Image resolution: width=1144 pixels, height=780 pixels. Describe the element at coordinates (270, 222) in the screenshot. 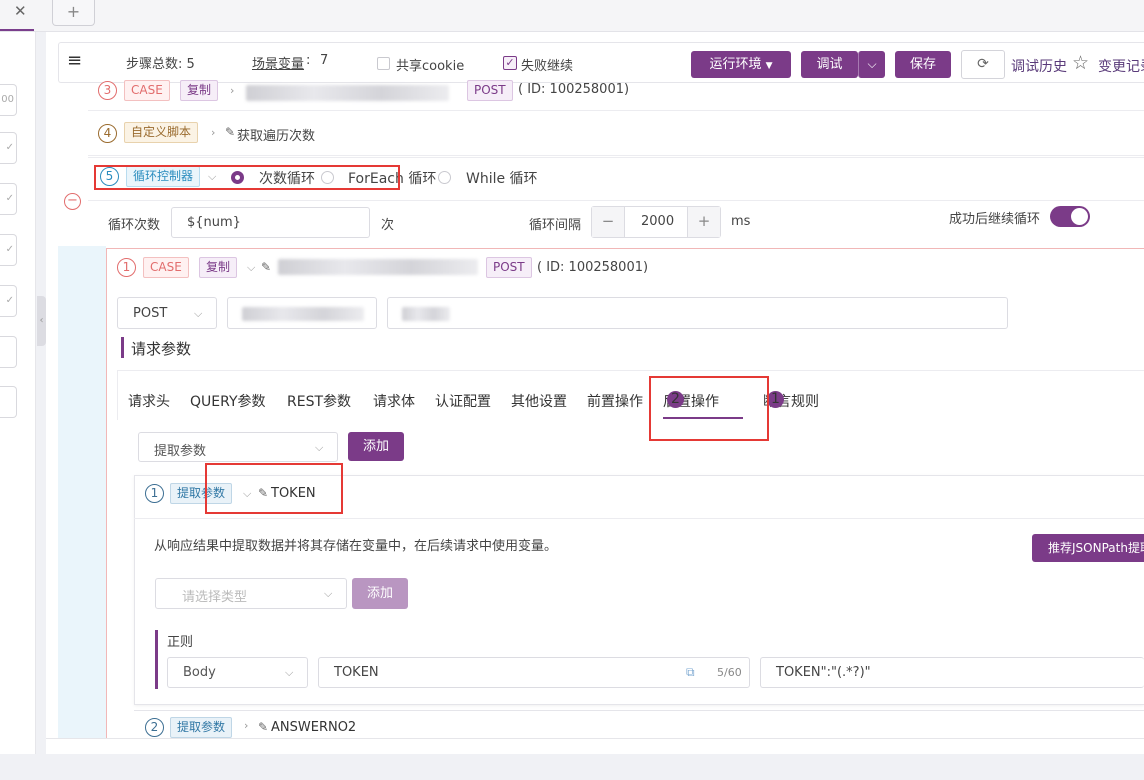

I see `loop-count-input: ${num}` at that location.